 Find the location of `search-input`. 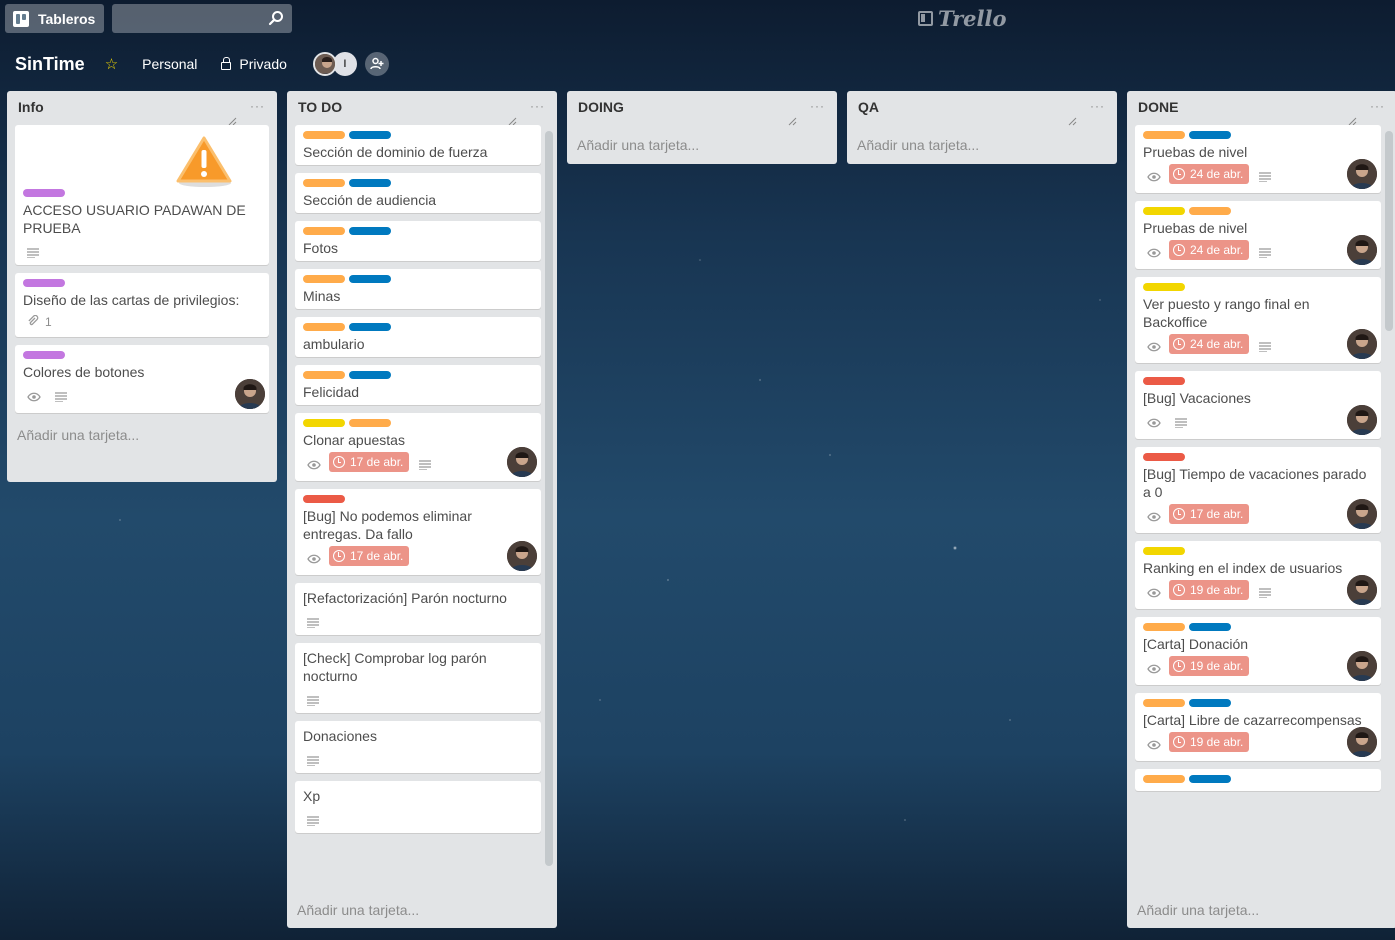

search-input is located at coordinates (202, 18).